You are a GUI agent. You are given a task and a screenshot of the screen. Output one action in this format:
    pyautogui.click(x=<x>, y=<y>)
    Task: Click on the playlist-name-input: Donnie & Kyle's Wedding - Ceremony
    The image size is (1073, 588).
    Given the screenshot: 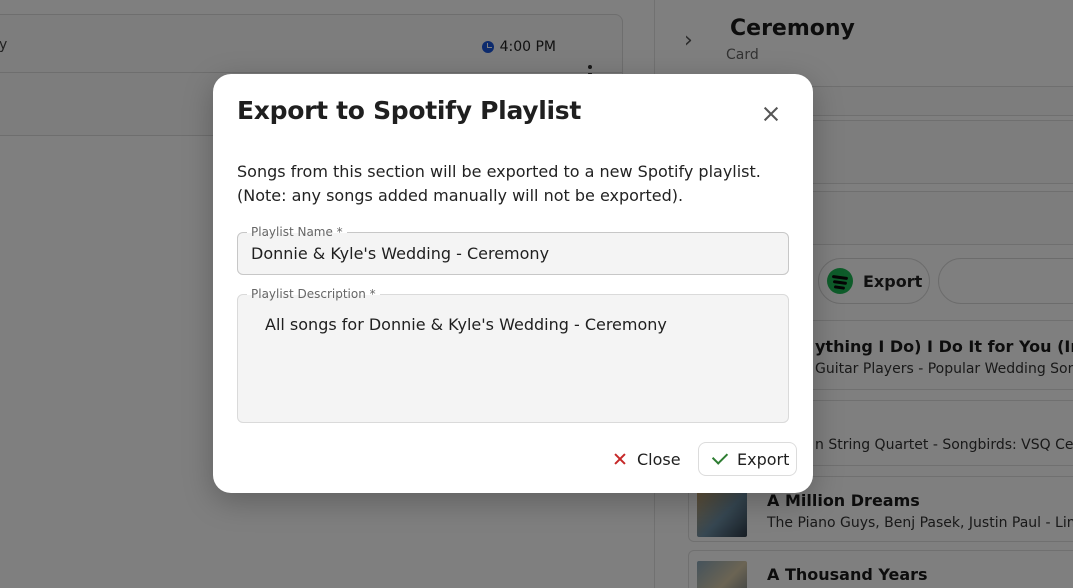 What is the action you would take?
    pyautogui.click(x=400, y=253)
    